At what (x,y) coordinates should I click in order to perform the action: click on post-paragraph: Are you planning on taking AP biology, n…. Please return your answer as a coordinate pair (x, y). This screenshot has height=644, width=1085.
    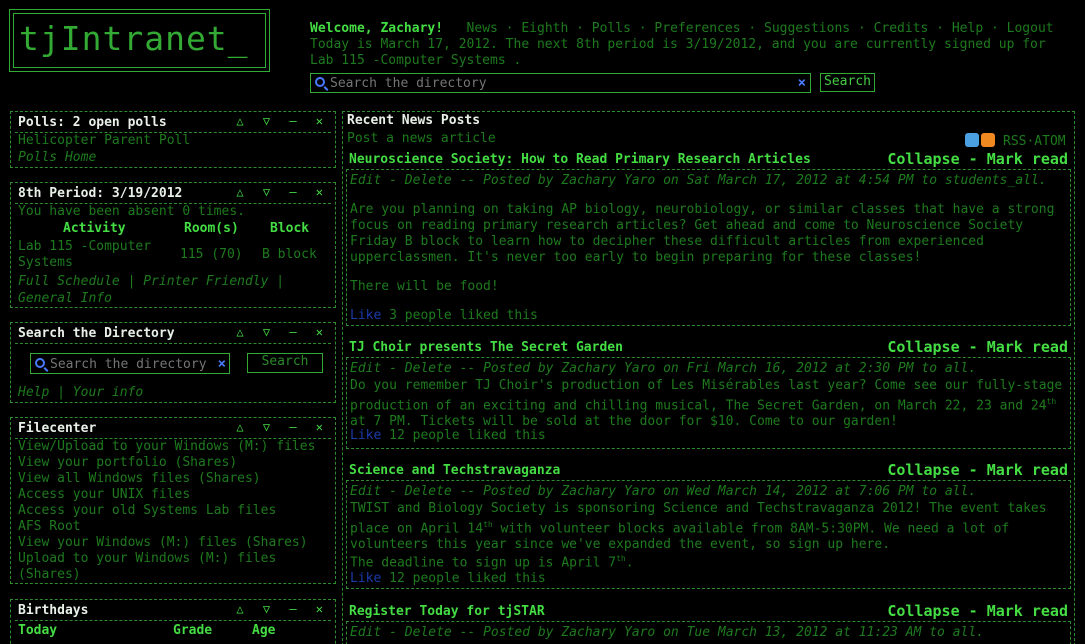
    Looking at the image, I should click on (702, 233).